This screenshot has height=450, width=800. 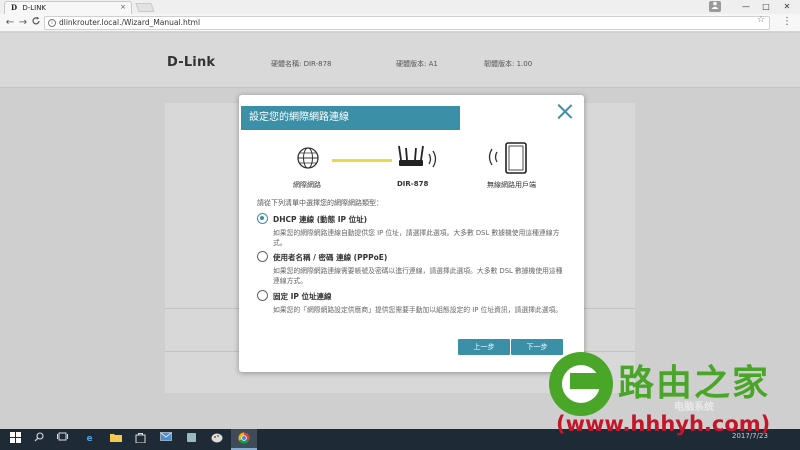 What do you see at coordinates (165, 439) in the screenshot?
I see `mail-icon` at bounding box center [165, 439].